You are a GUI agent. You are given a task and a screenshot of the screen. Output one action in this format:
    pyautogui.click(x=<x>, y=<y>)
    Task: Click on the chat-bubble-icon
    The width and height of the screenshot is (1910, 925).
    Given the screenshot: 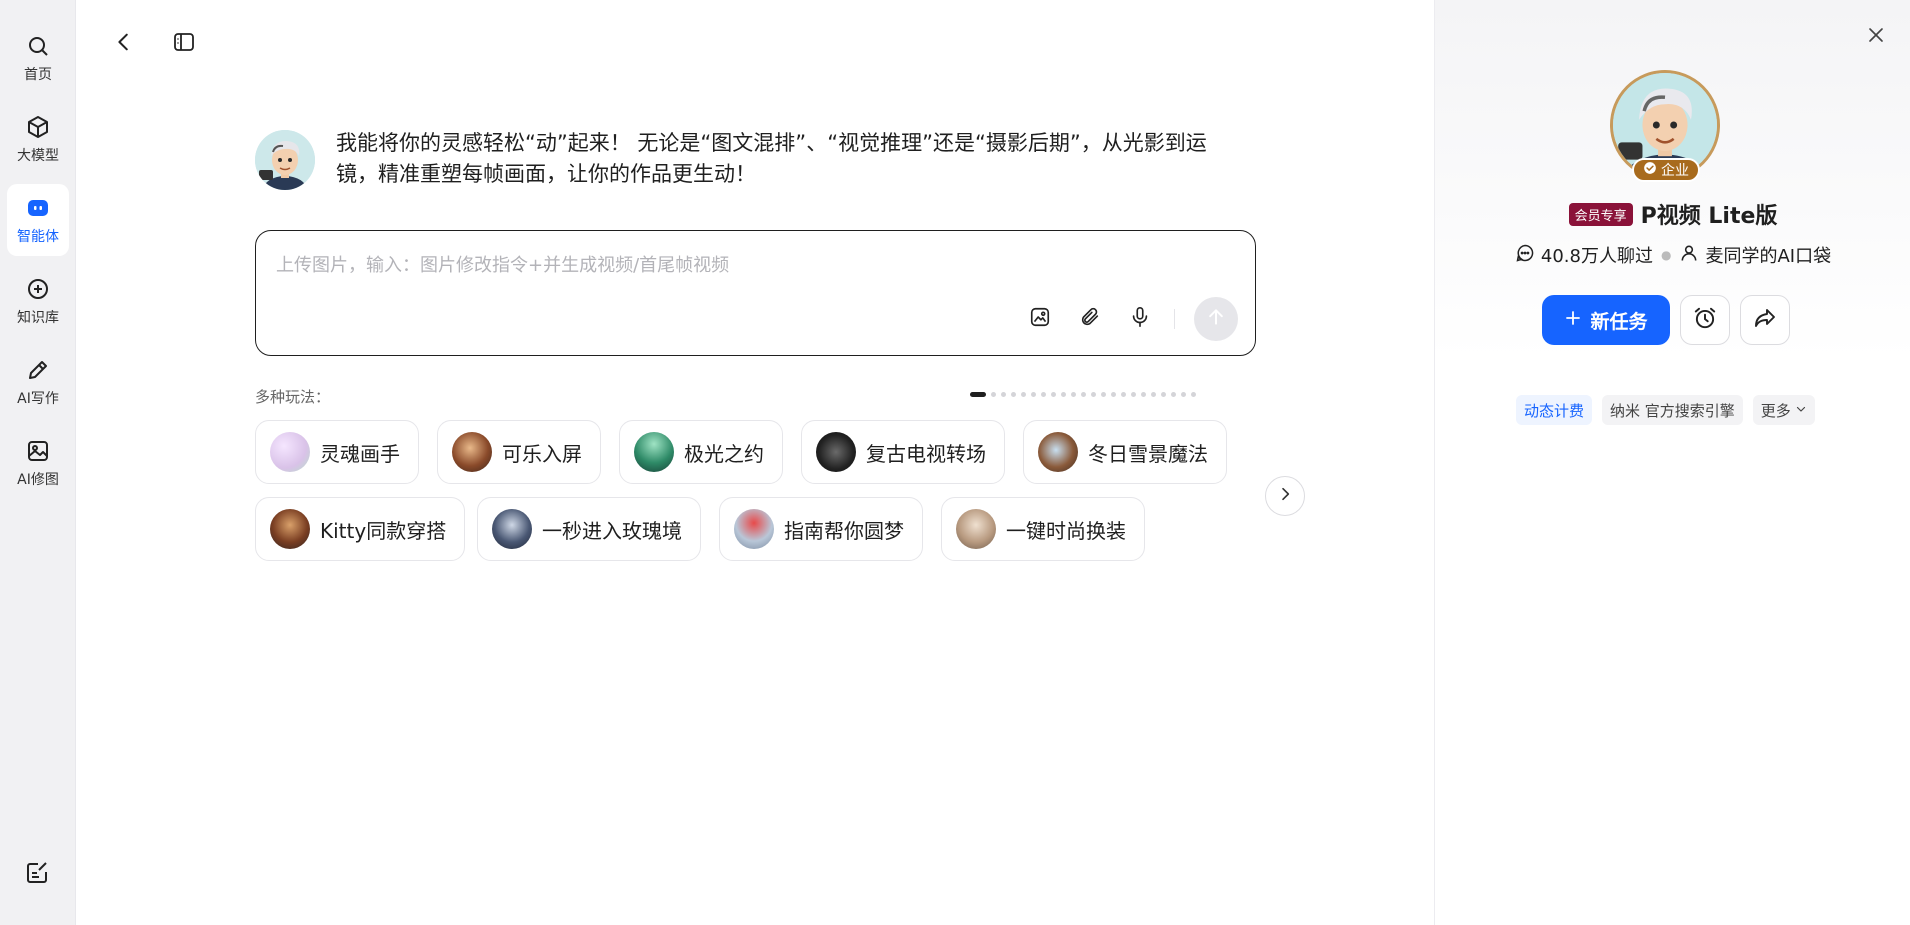 What is the action you would take?
    pyautogui.click(x=1525, y=255)
    